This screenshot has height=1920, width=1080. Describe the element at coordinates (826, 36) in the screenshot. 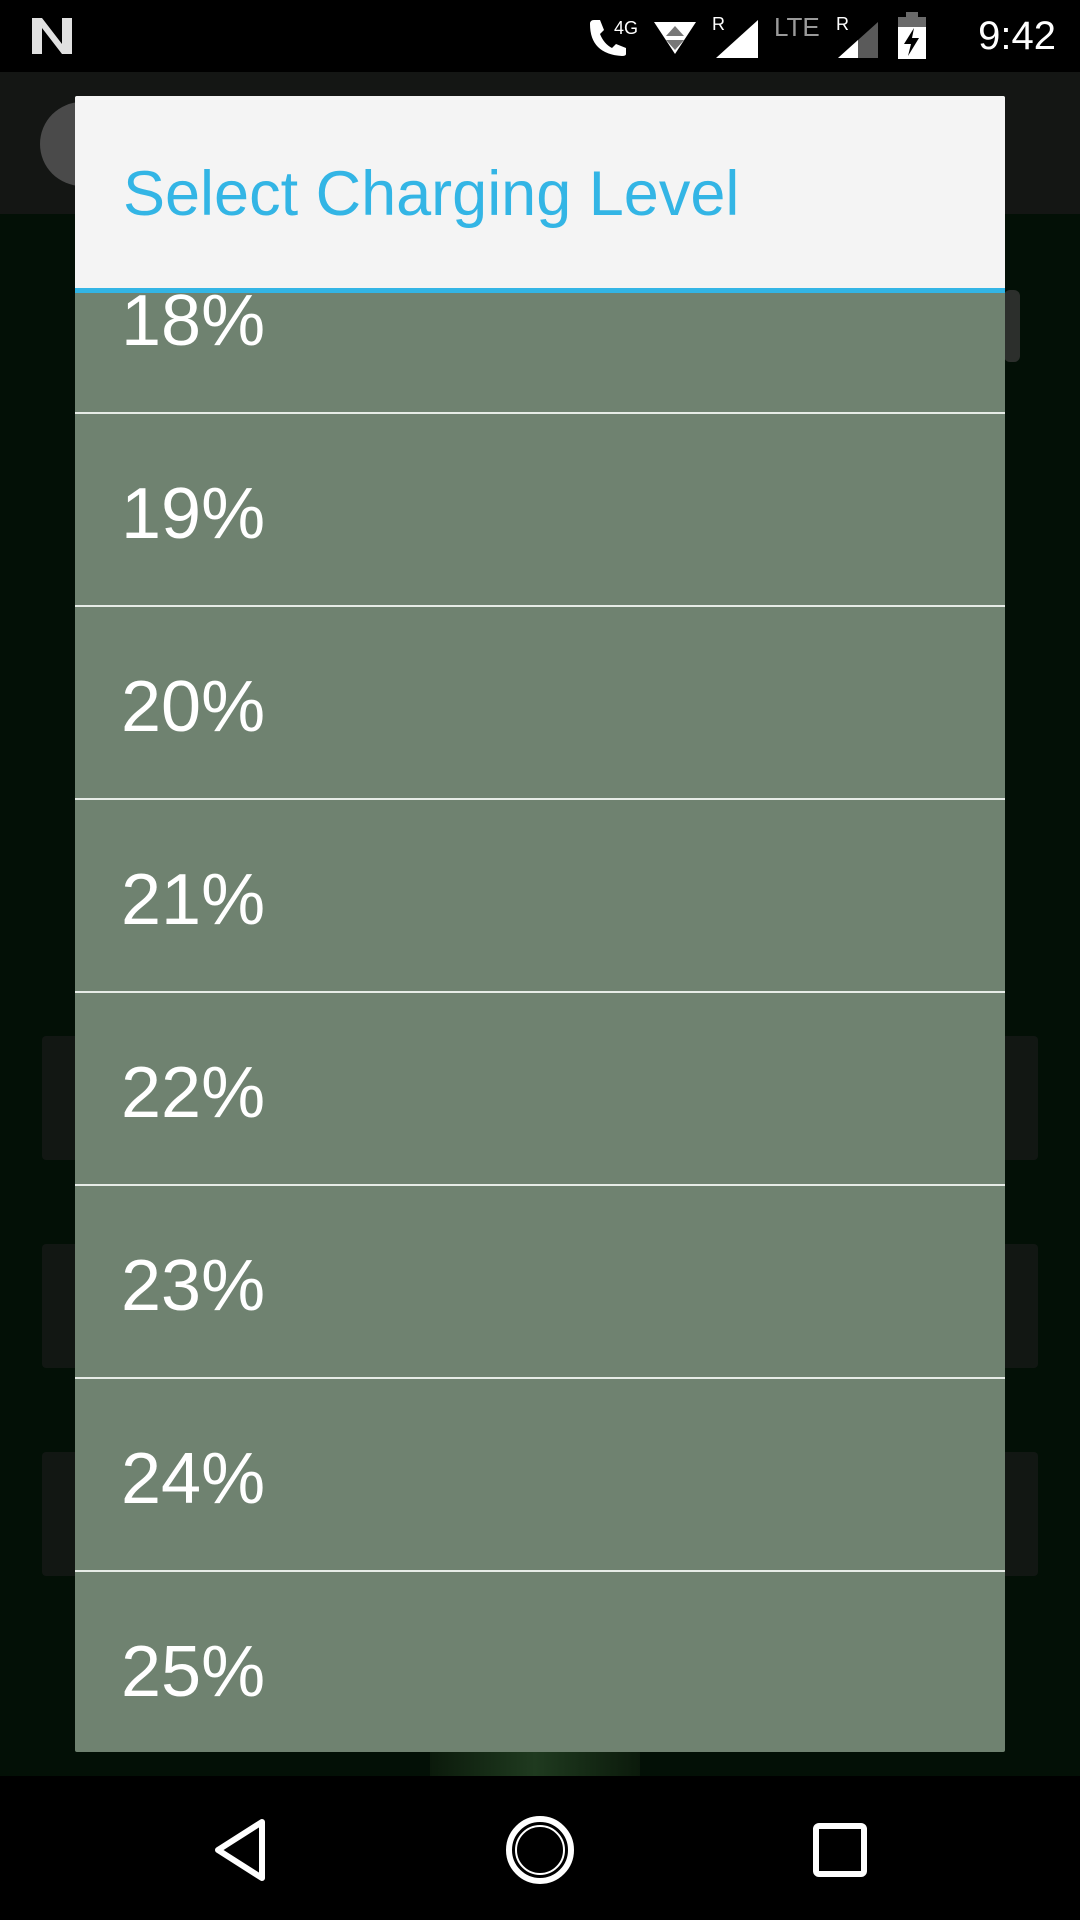

I see `lte-signal-icon: LTE R` at that location.